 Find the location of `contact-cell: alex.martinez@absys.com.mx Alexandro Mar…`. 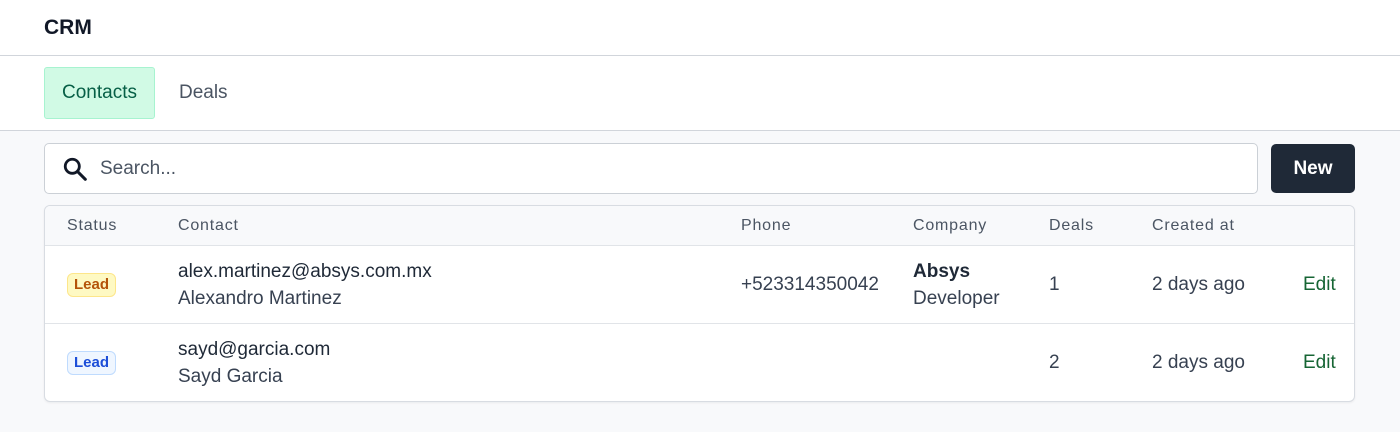

contact-cell: alex.martinez@absys.com.mx Alexandro Mar… is located at coordinates (305, 285).